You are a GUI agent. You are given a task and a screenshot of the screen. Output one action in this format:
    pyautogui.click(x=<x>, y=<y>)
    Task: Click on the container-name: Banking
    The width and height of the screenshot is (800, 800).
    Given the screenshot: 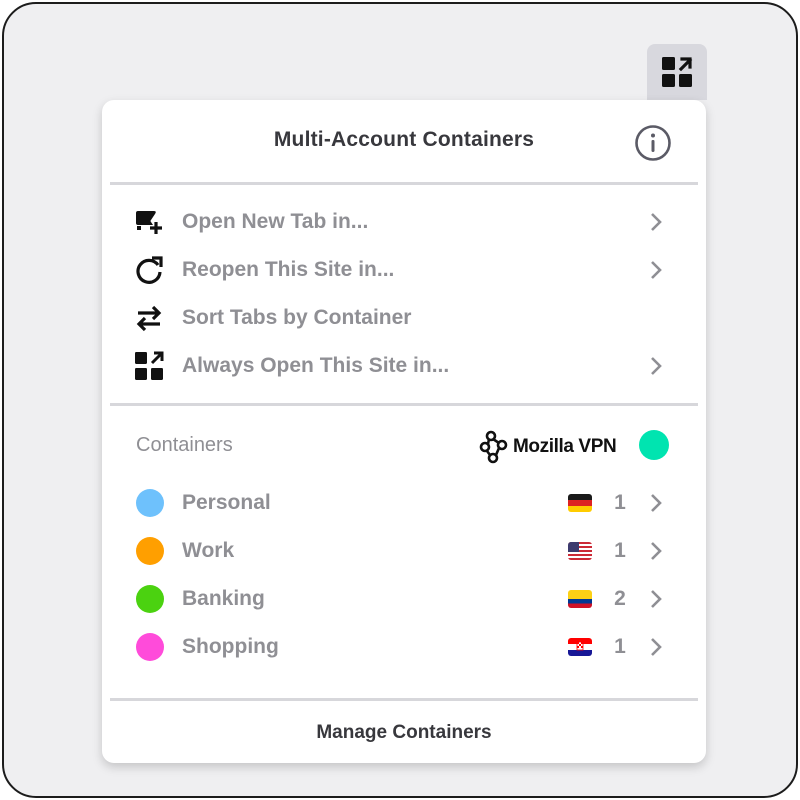 What is the action you would take?
    pyautogui.click(x=223, y=598)
    